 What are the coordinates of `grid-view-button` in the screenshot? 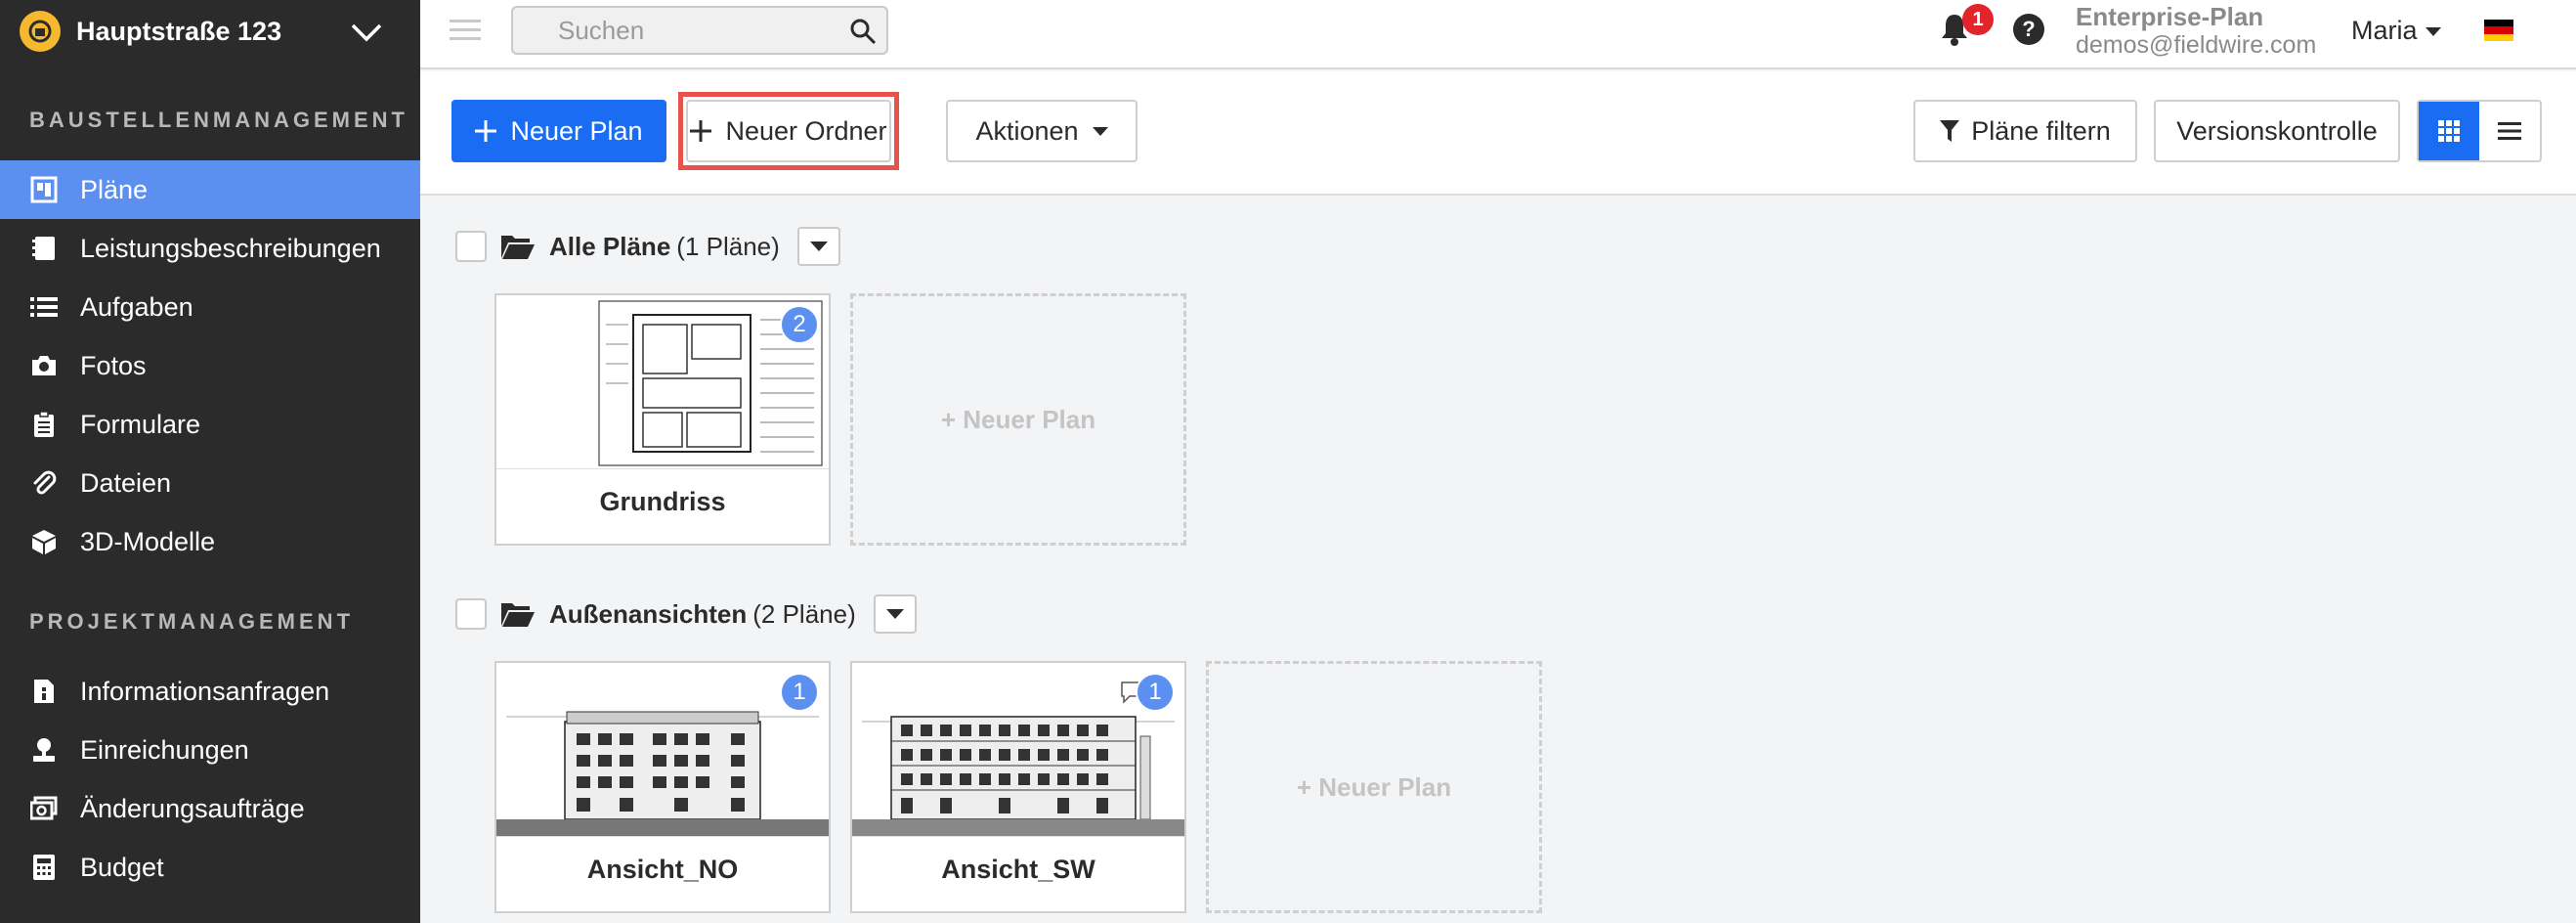 It's located at (2449, 131).